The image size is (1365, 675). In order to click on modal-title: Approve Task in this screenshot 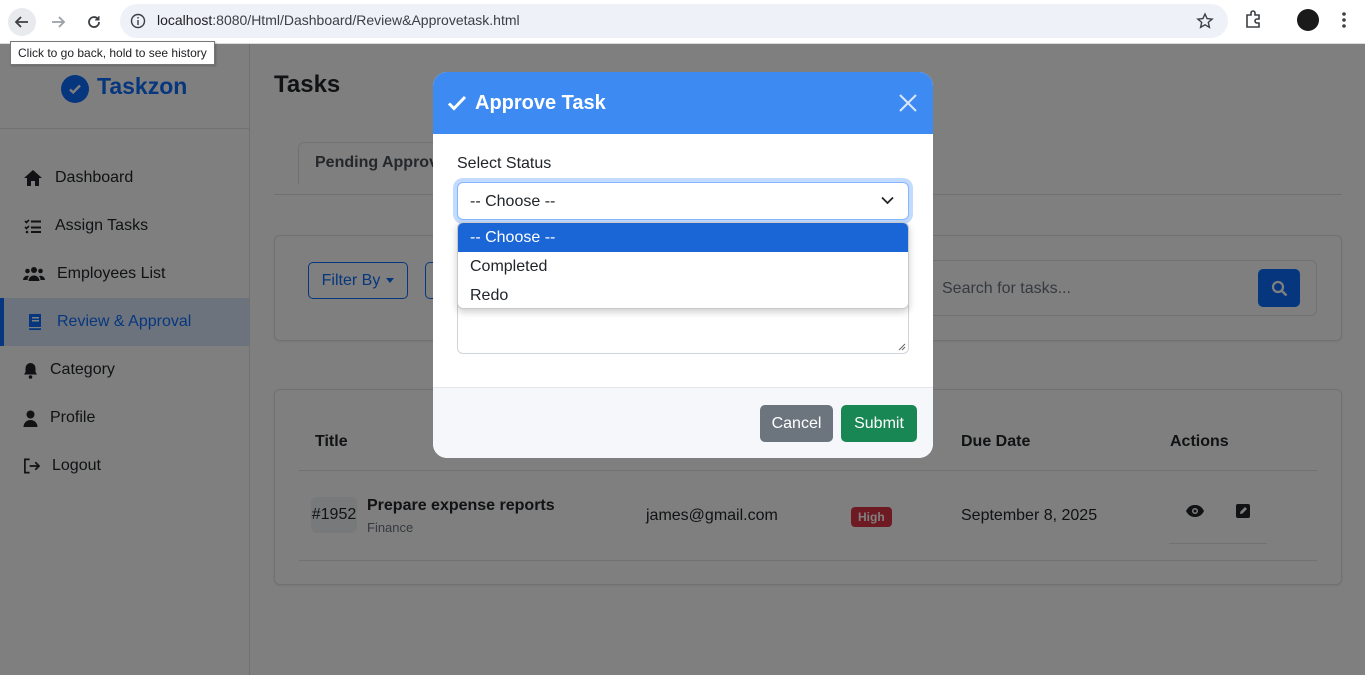, I will do `click(540, 103)`.